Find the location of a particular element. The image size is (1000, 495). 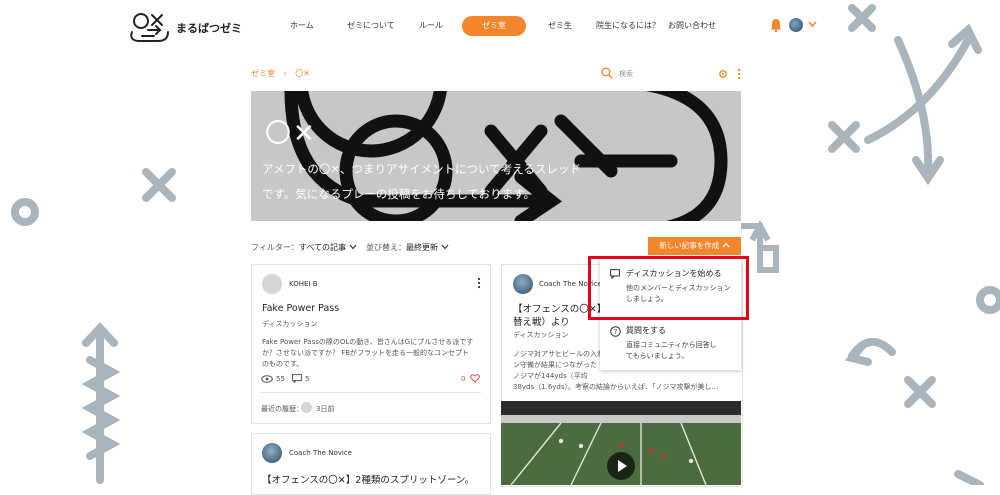

chevron-up-icon is located at coordinates (726, 245).